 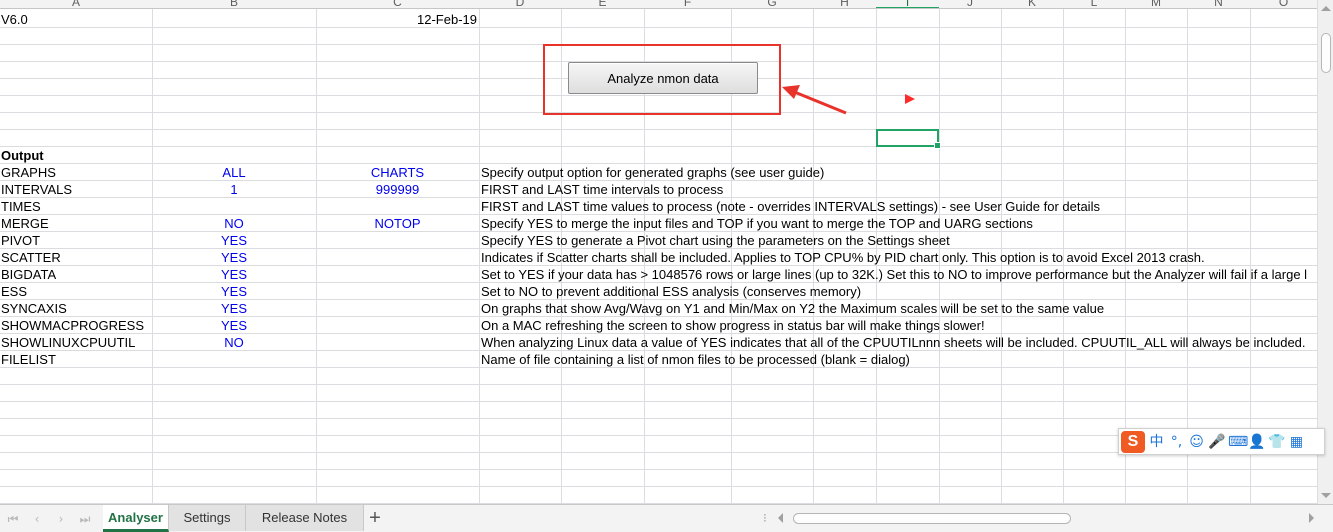 I want to click on tab-analyser: Analyser, so click(x=136, y=518).